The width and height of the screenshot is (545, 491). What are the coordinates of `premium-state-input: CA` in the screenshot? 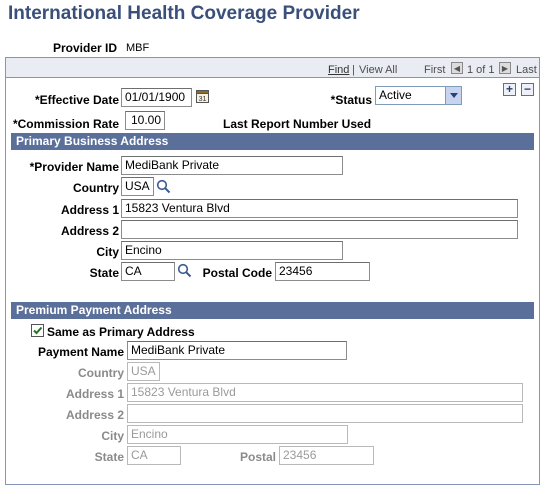 It's located at (154, 455).